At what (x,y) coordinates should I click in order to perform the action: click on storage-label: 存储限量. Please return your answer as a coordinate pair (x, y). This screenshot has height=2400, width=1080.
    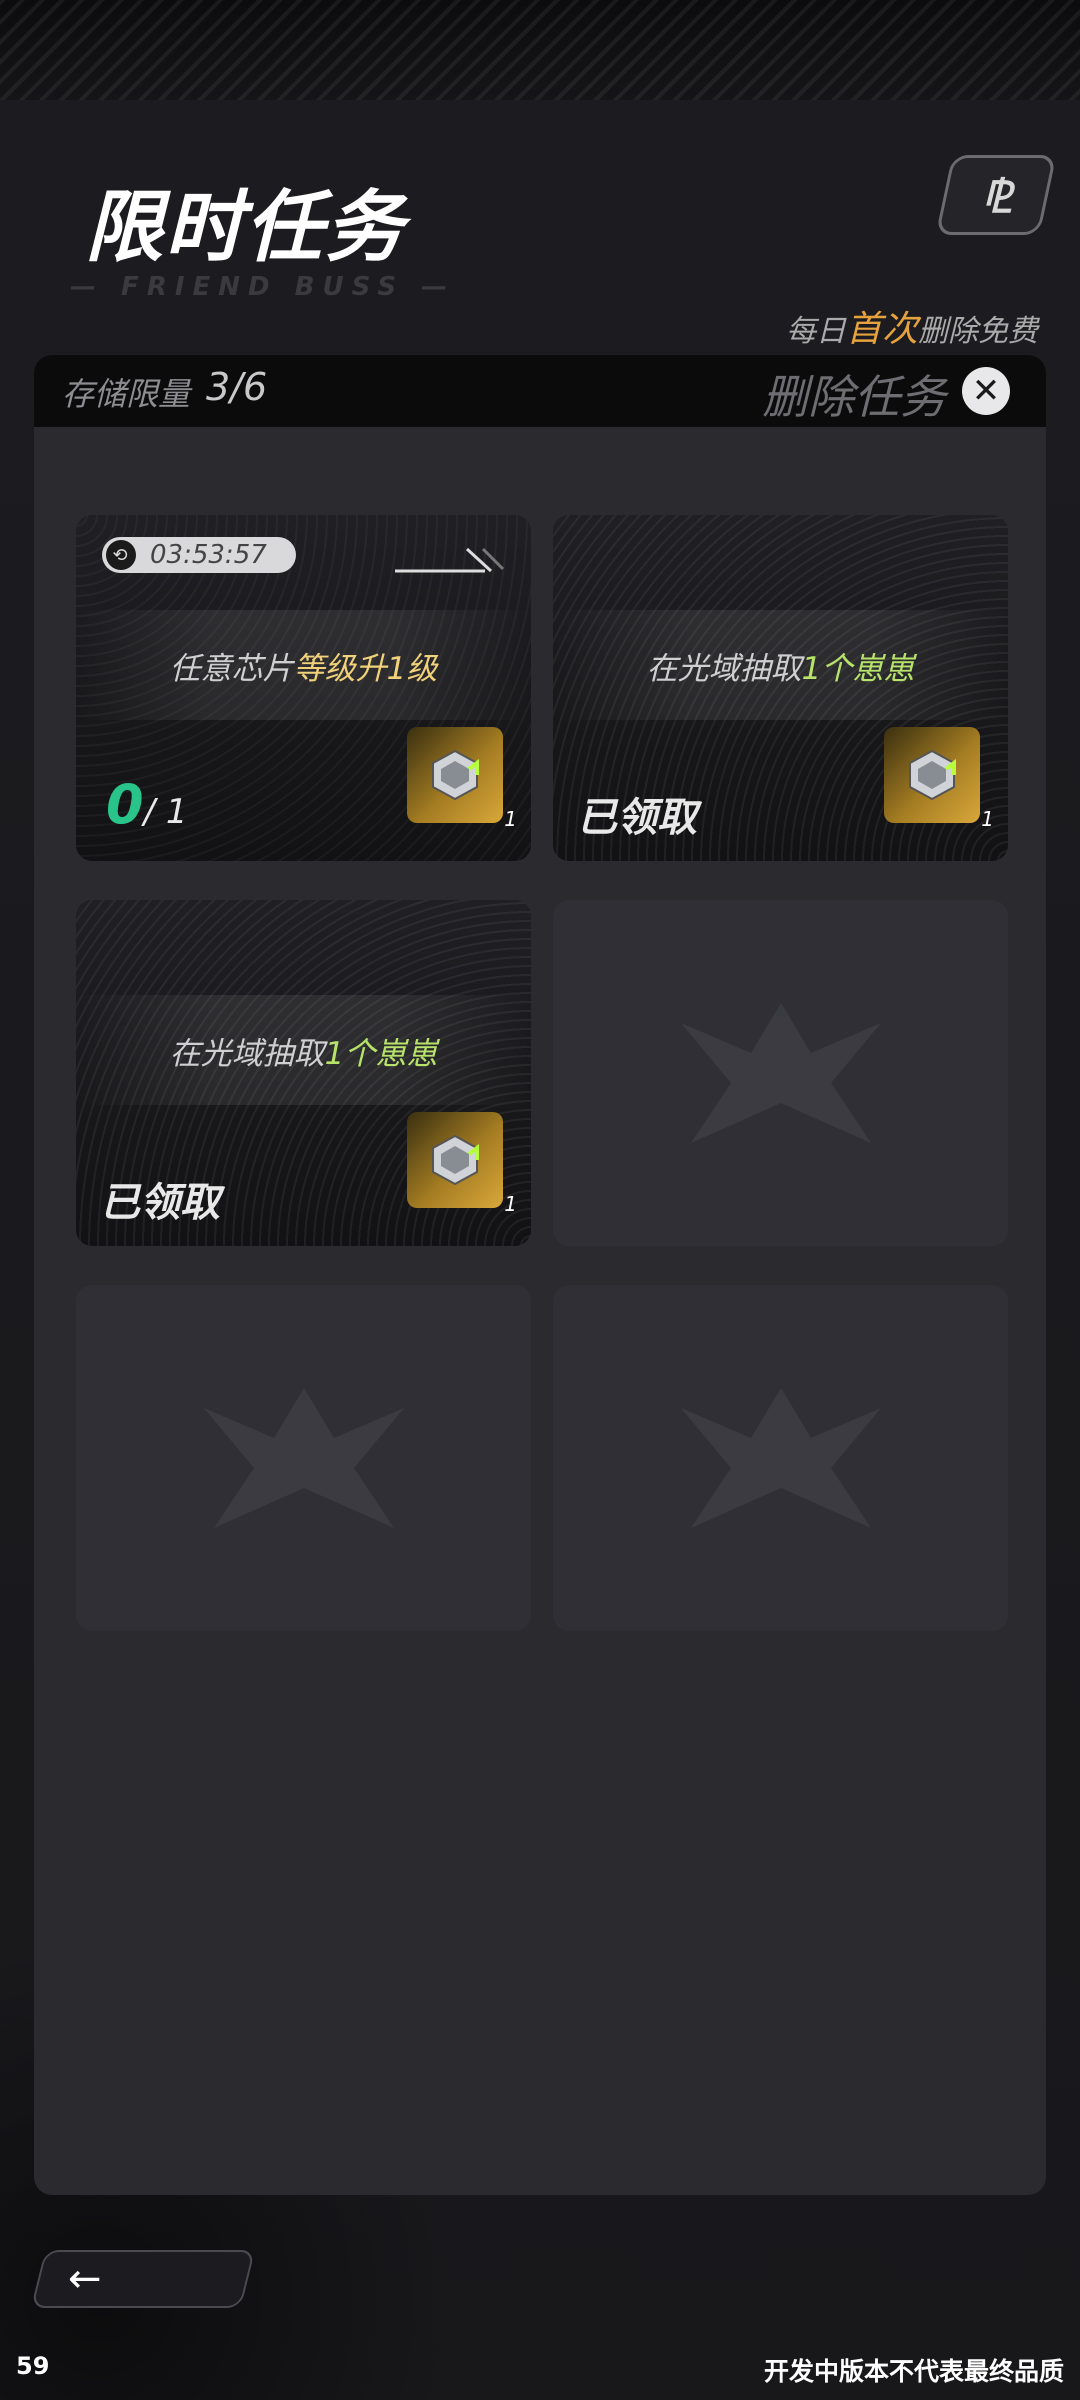
    Looking at the image, I should click on (126, 394).